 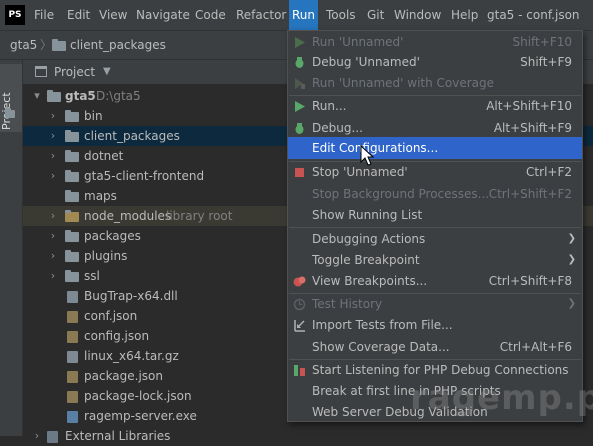 I want to click on menu-test-history: Test History ❯, so click(x=435, y=304).